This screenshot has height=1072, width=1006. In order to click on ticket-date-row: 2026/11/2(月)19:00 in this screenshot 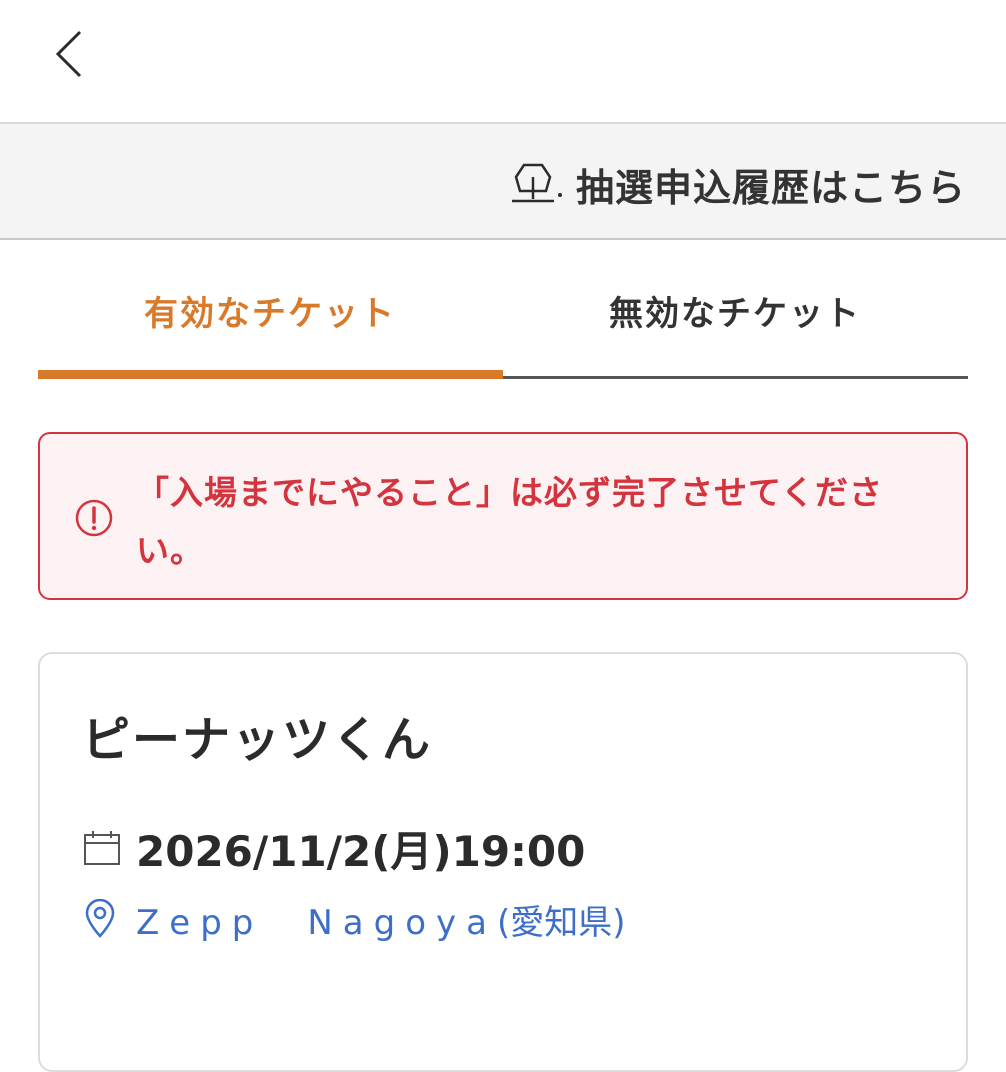, I will do `click(333, 848)`.